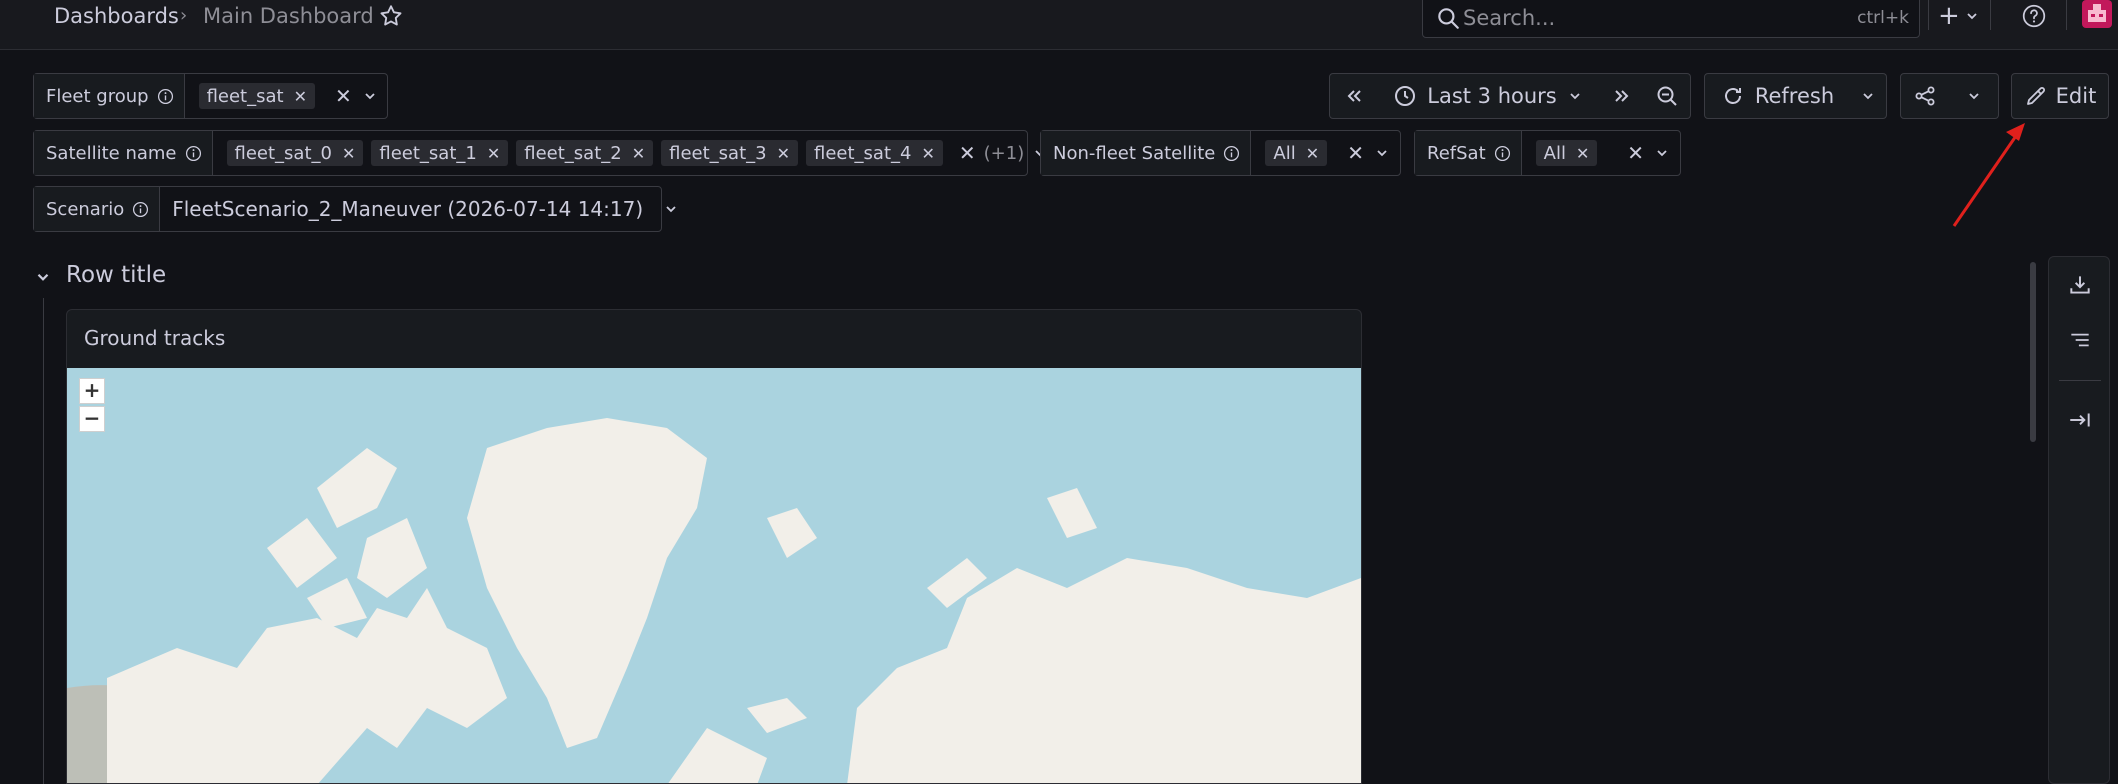  What do you see at coordinates (2035, 96) in the screenshot?
I see `pencil-icon` at bounding box center [2035, 96].